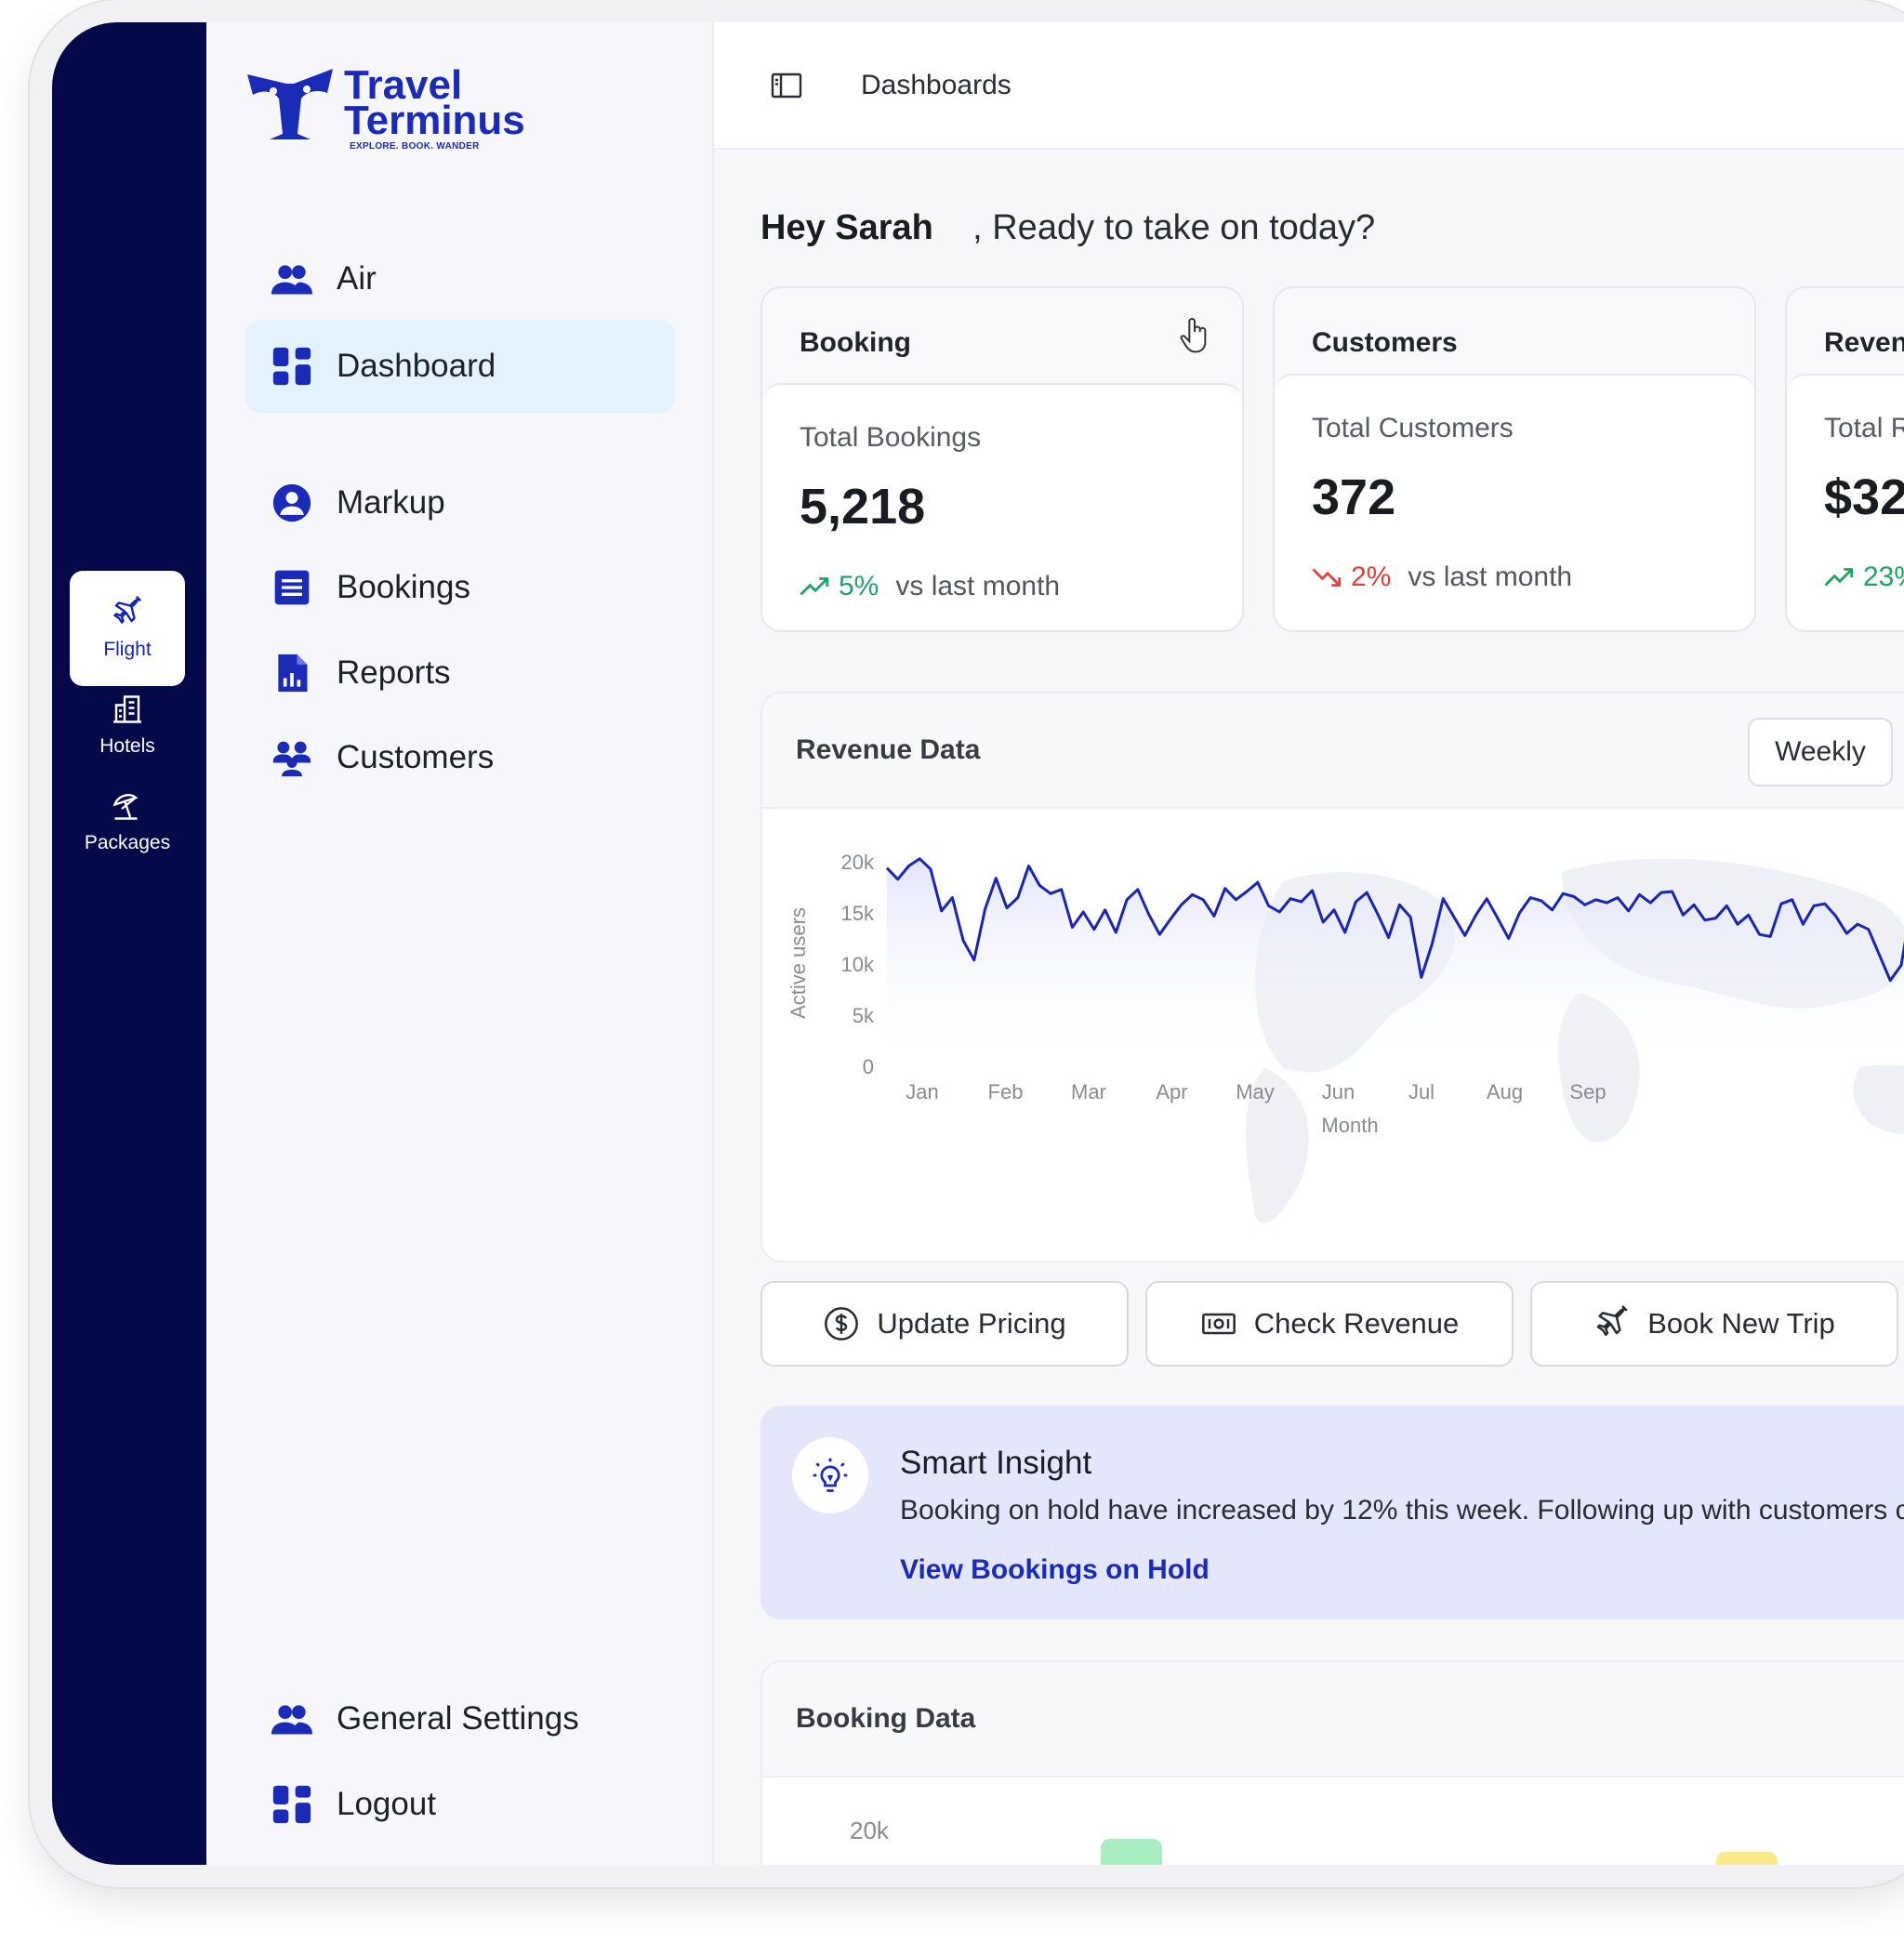  I want to click on stat-label: Total Customers, so click(1413, 428).